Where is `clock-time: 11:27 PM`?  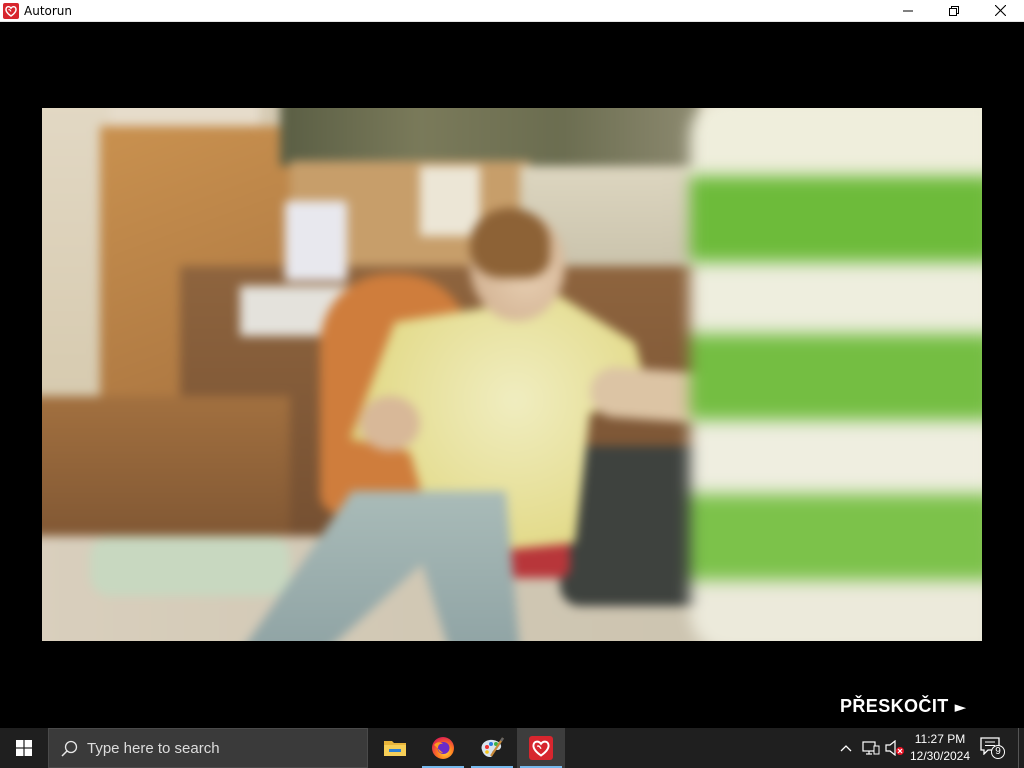 clock-time: 11:27 PM is located at coordinates (940, 739).